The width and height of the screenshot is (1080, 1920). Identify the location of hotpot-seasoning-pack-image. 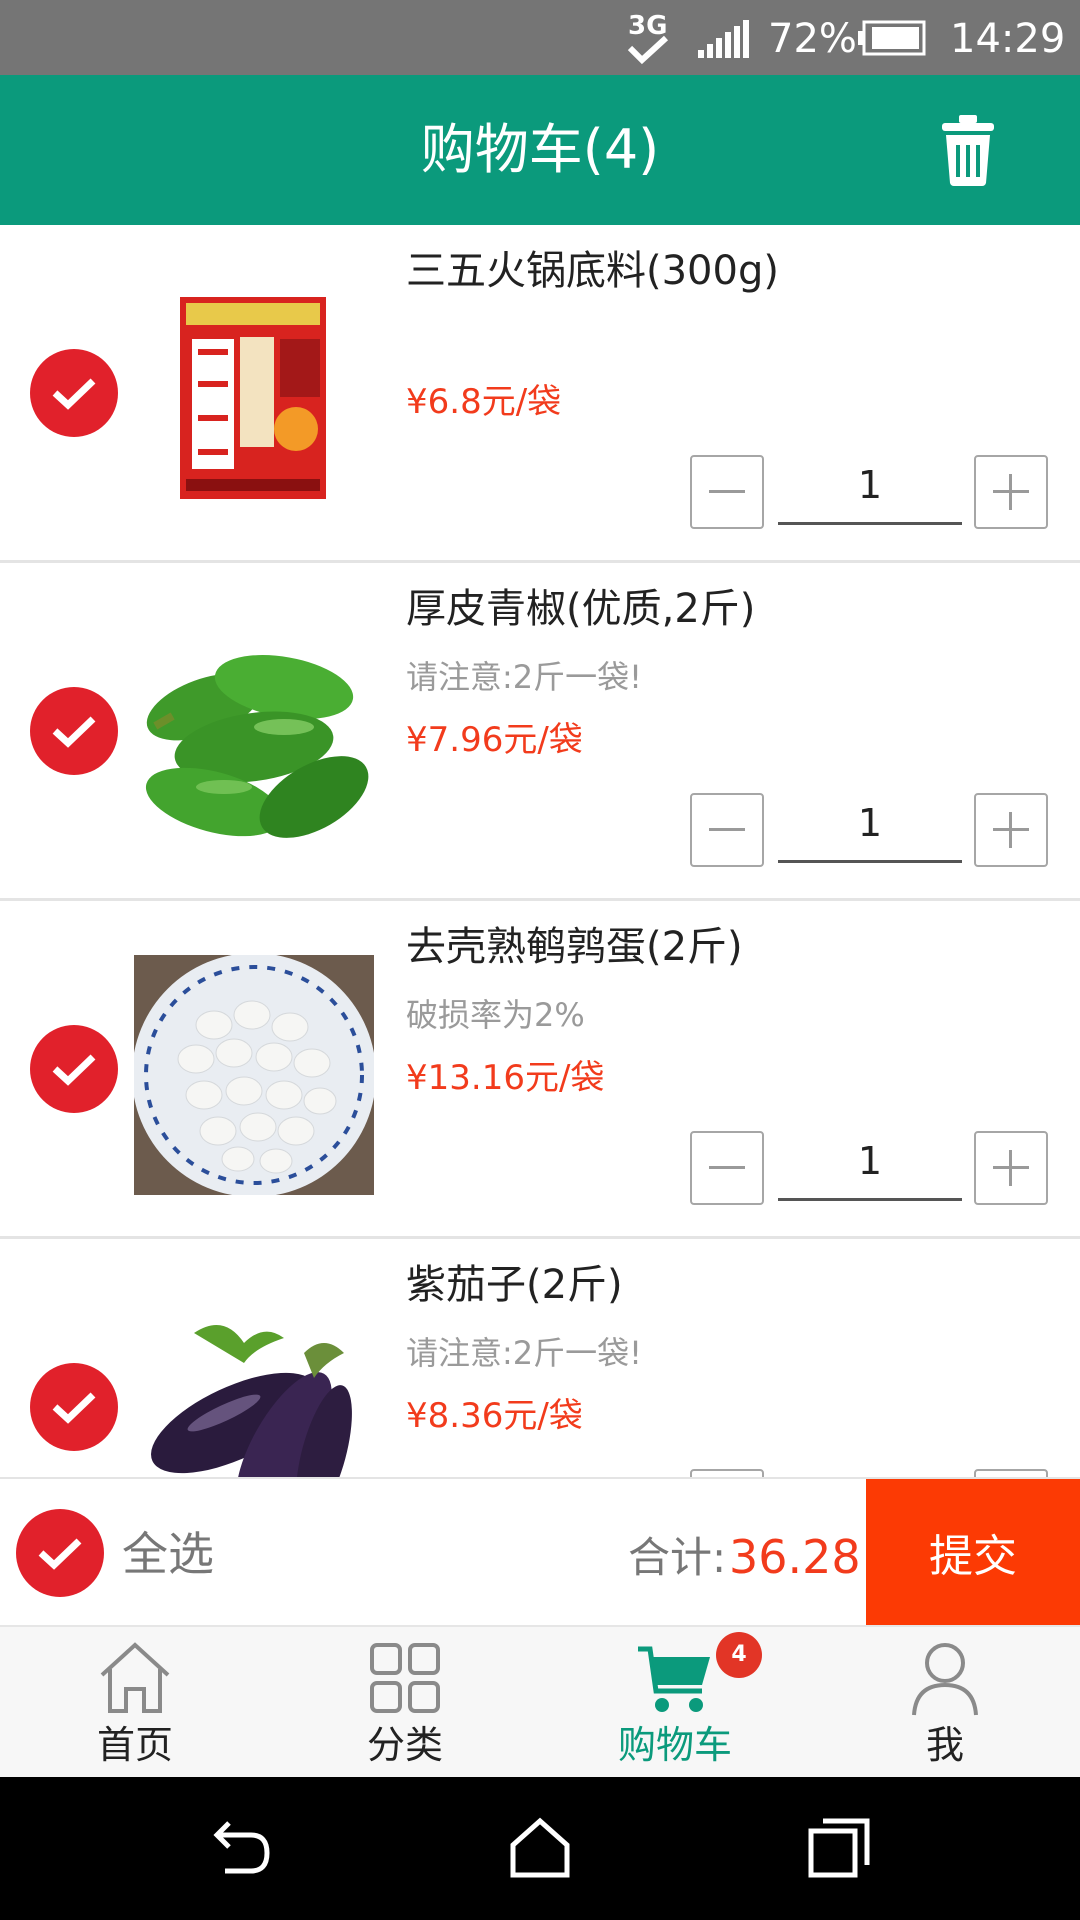
(253, 398).